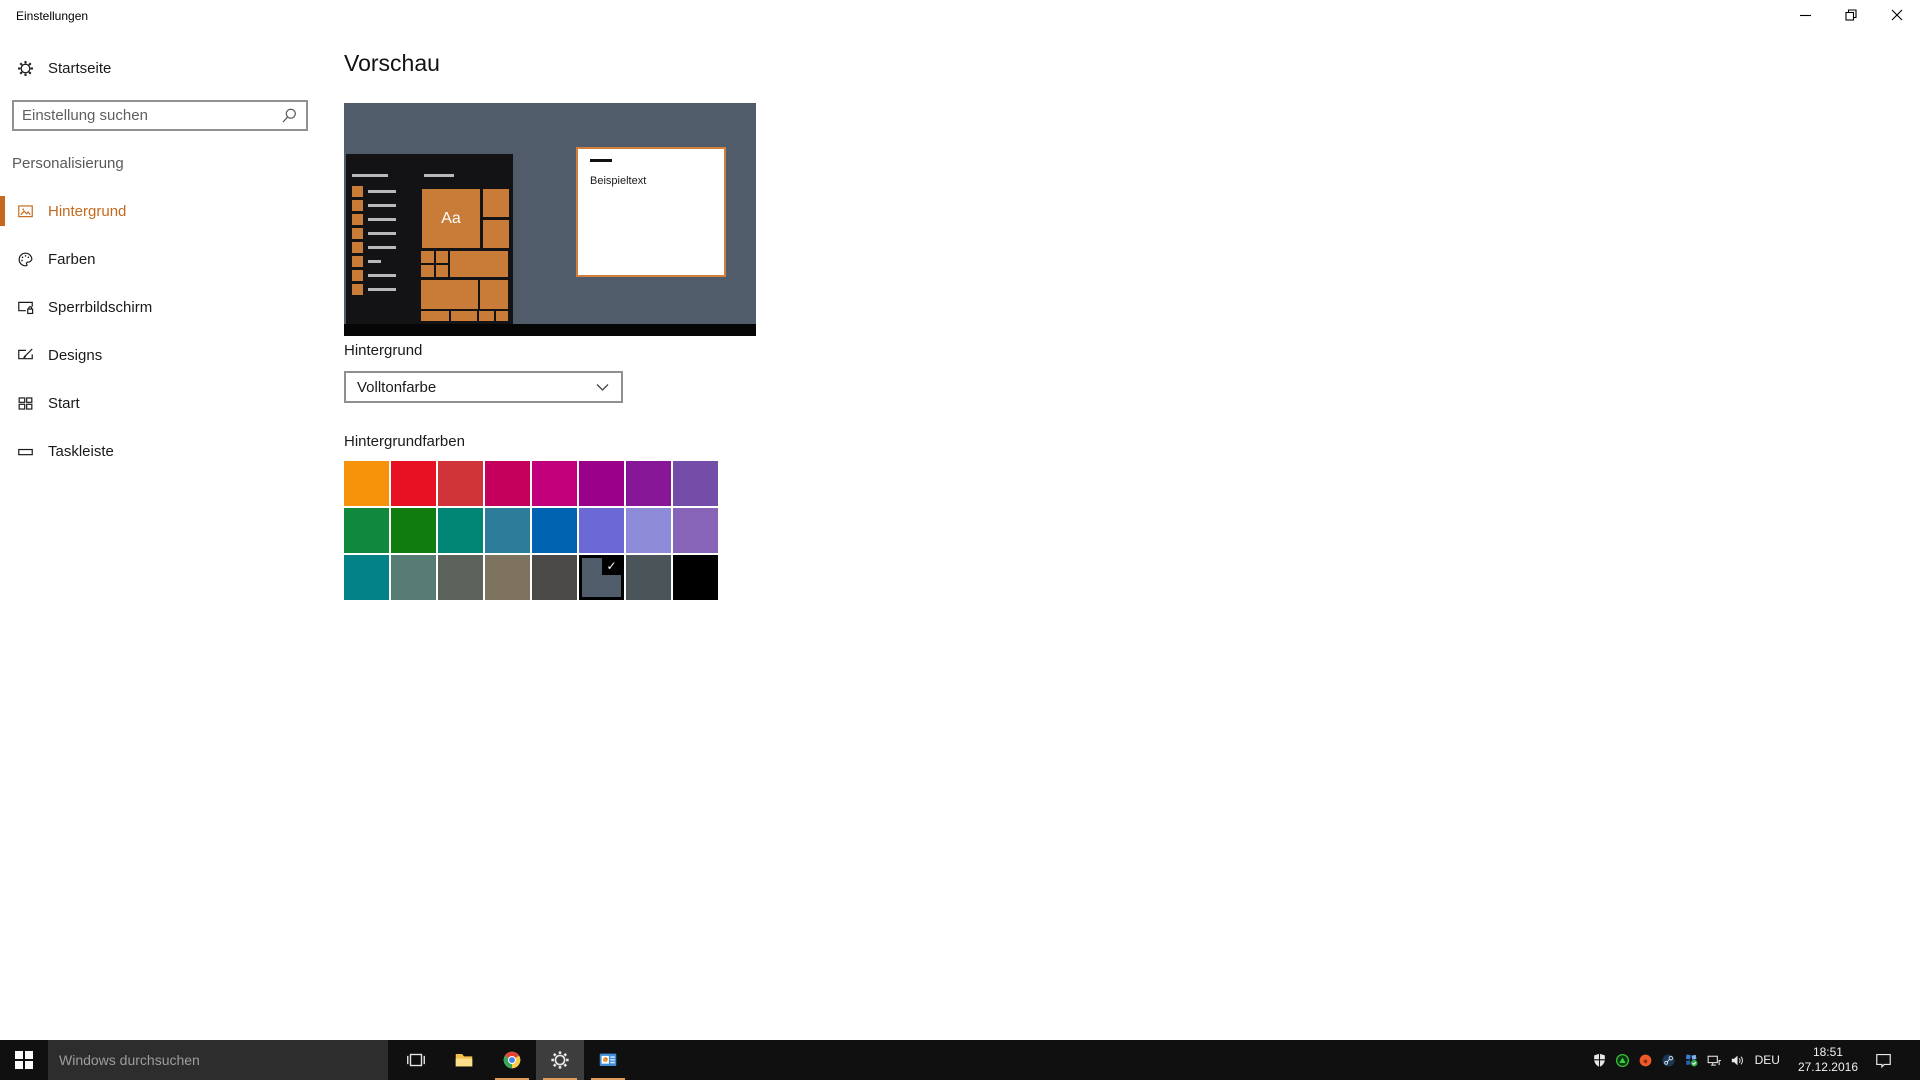 This screenshot has height=1080, width=1920. I want to click on sidebar-home-label: Startseite, so click(80, 68).